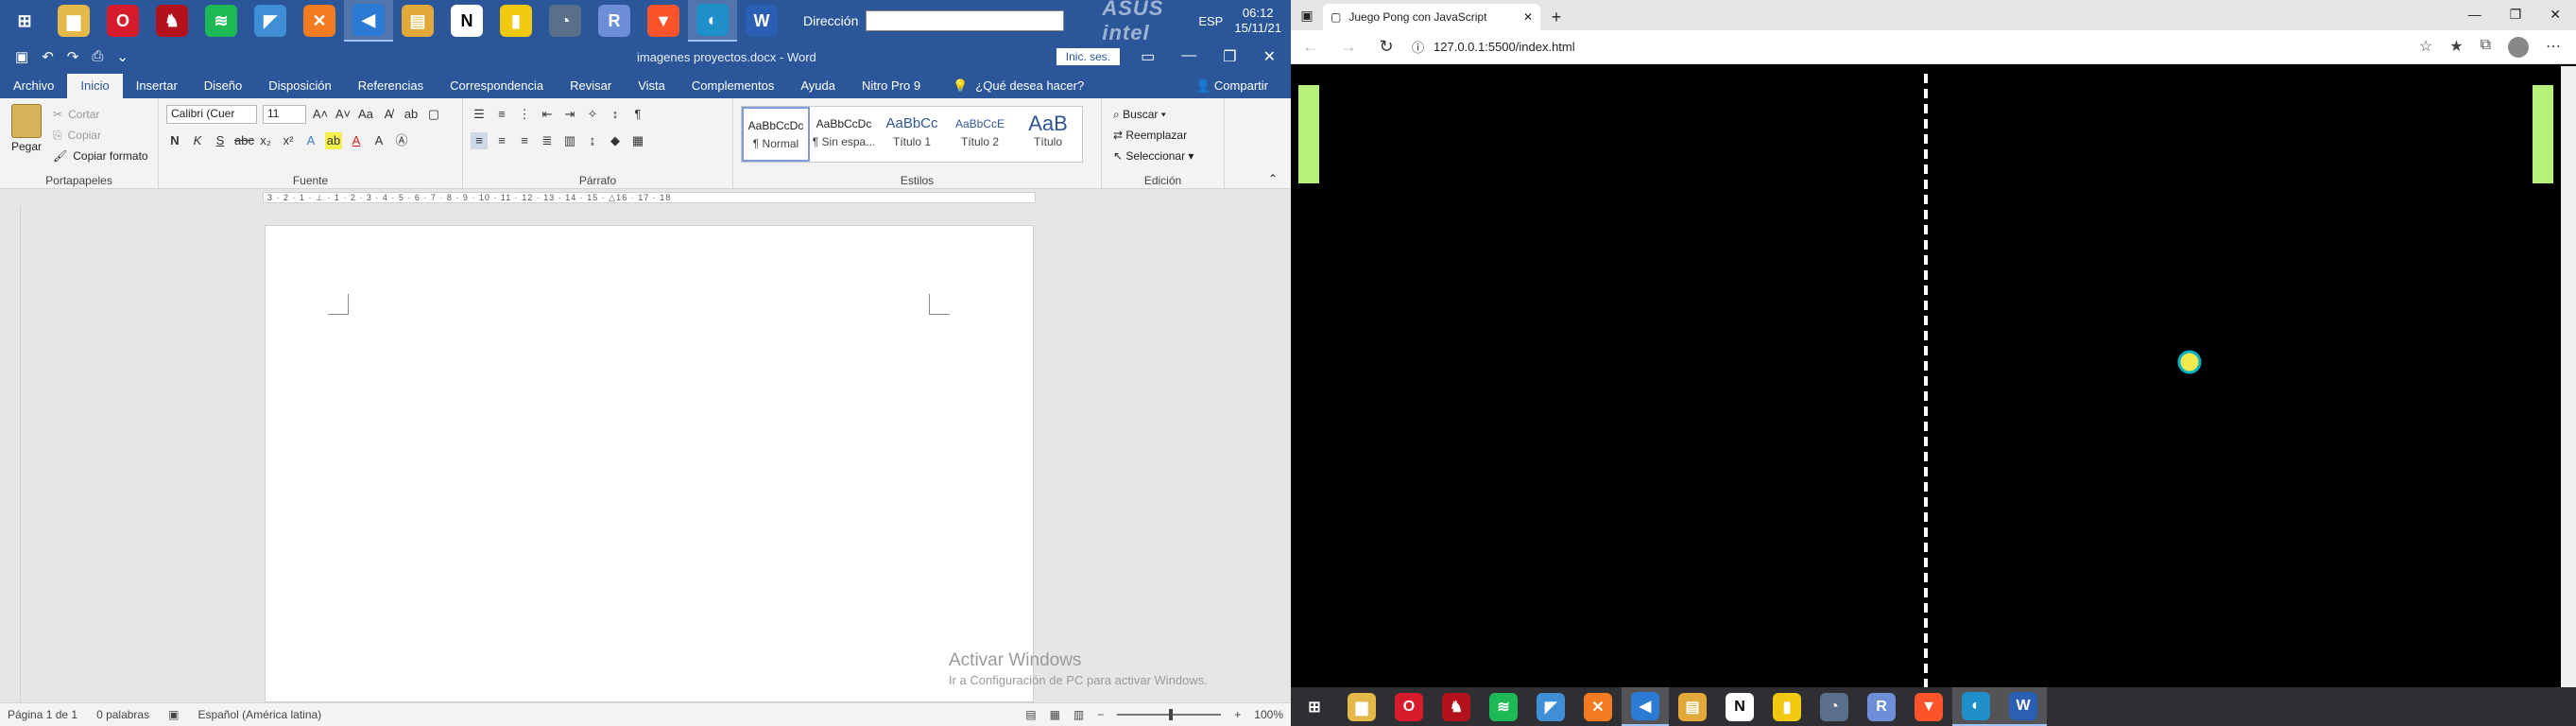 This screenshot has width=2576, height=726. What do you see at coordinates (651, 86) in the screenshot?
I see `tab-vista: Vista` at bounding box center [651, 86].